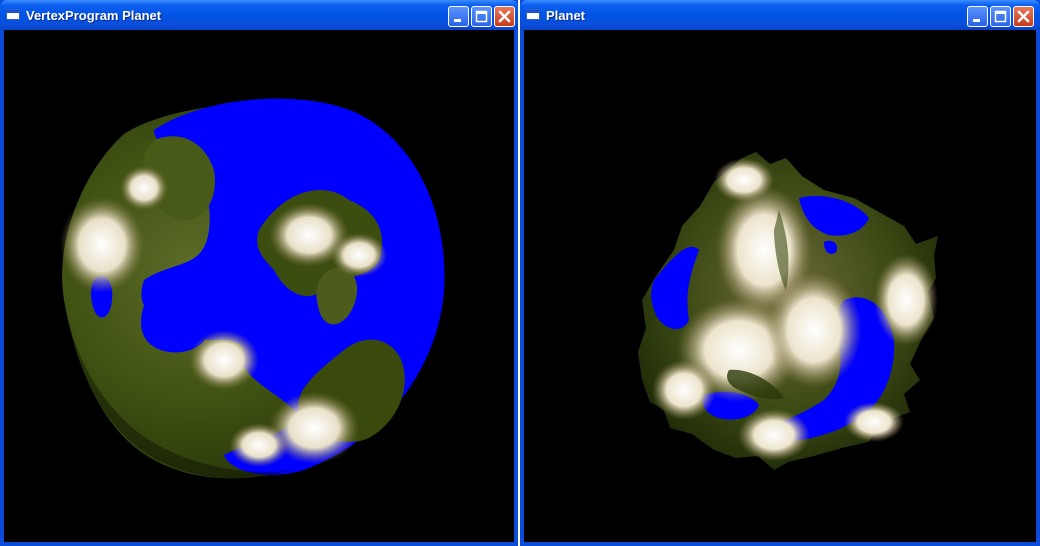 The width and height of the screenshot is (1040, 546). What do you see at coordinates (780, 15) in the screenshot?
I see `title-bar: Planet` at bounding box center [780, 15].